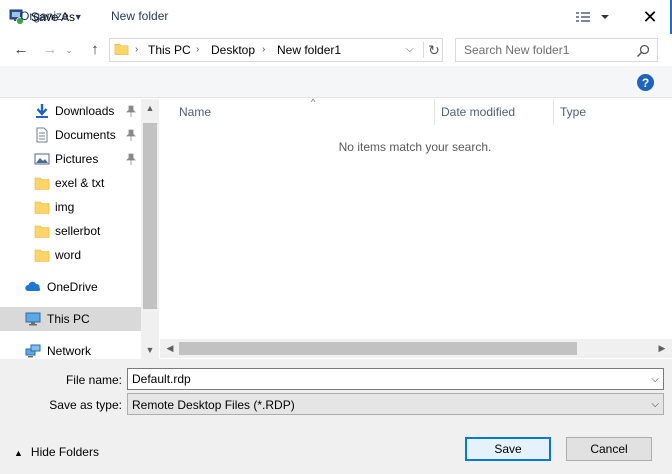 This screenshot has height=474, width=672. Describe the element at coordinates (69, 50) in the screenshot. I see `recent-locations-button: ⌄` at that location.